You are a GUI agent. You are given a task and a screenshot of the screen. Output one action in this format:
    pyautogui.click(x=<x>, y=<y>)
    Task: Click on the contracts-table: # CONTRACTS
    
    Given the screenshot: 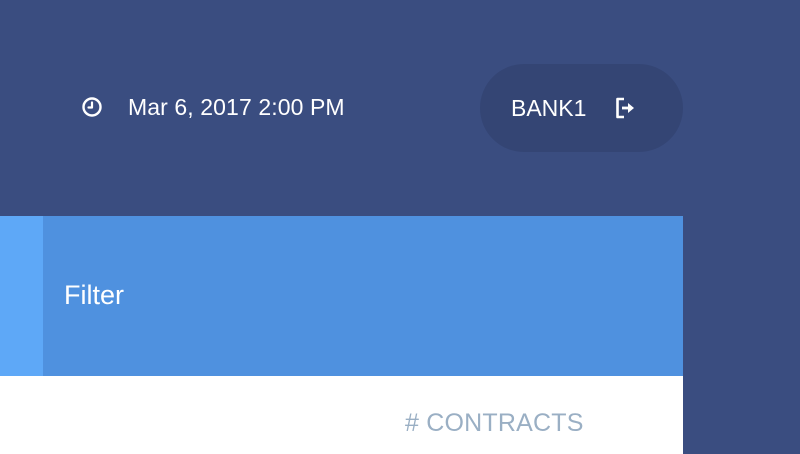 What is the action you would take?
    pyautogui.click(x=341, y=415)
    